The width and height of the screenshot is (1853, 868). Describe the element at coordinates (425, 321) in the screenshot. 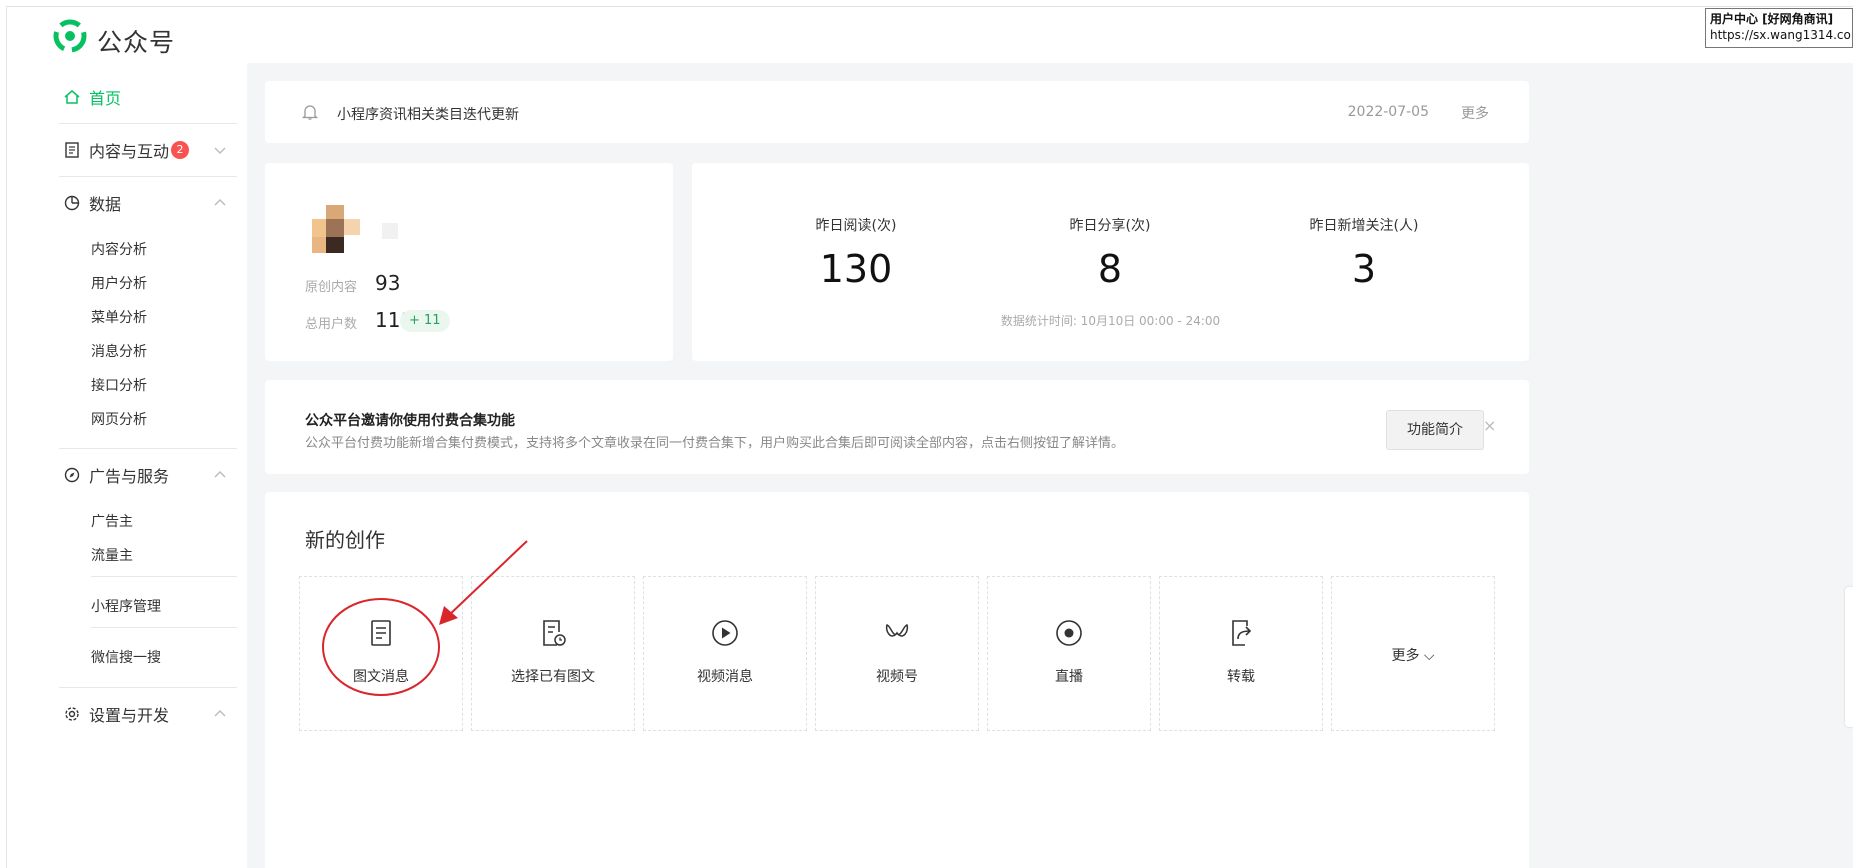

I see `users-delta-badge: + 11` at that location.